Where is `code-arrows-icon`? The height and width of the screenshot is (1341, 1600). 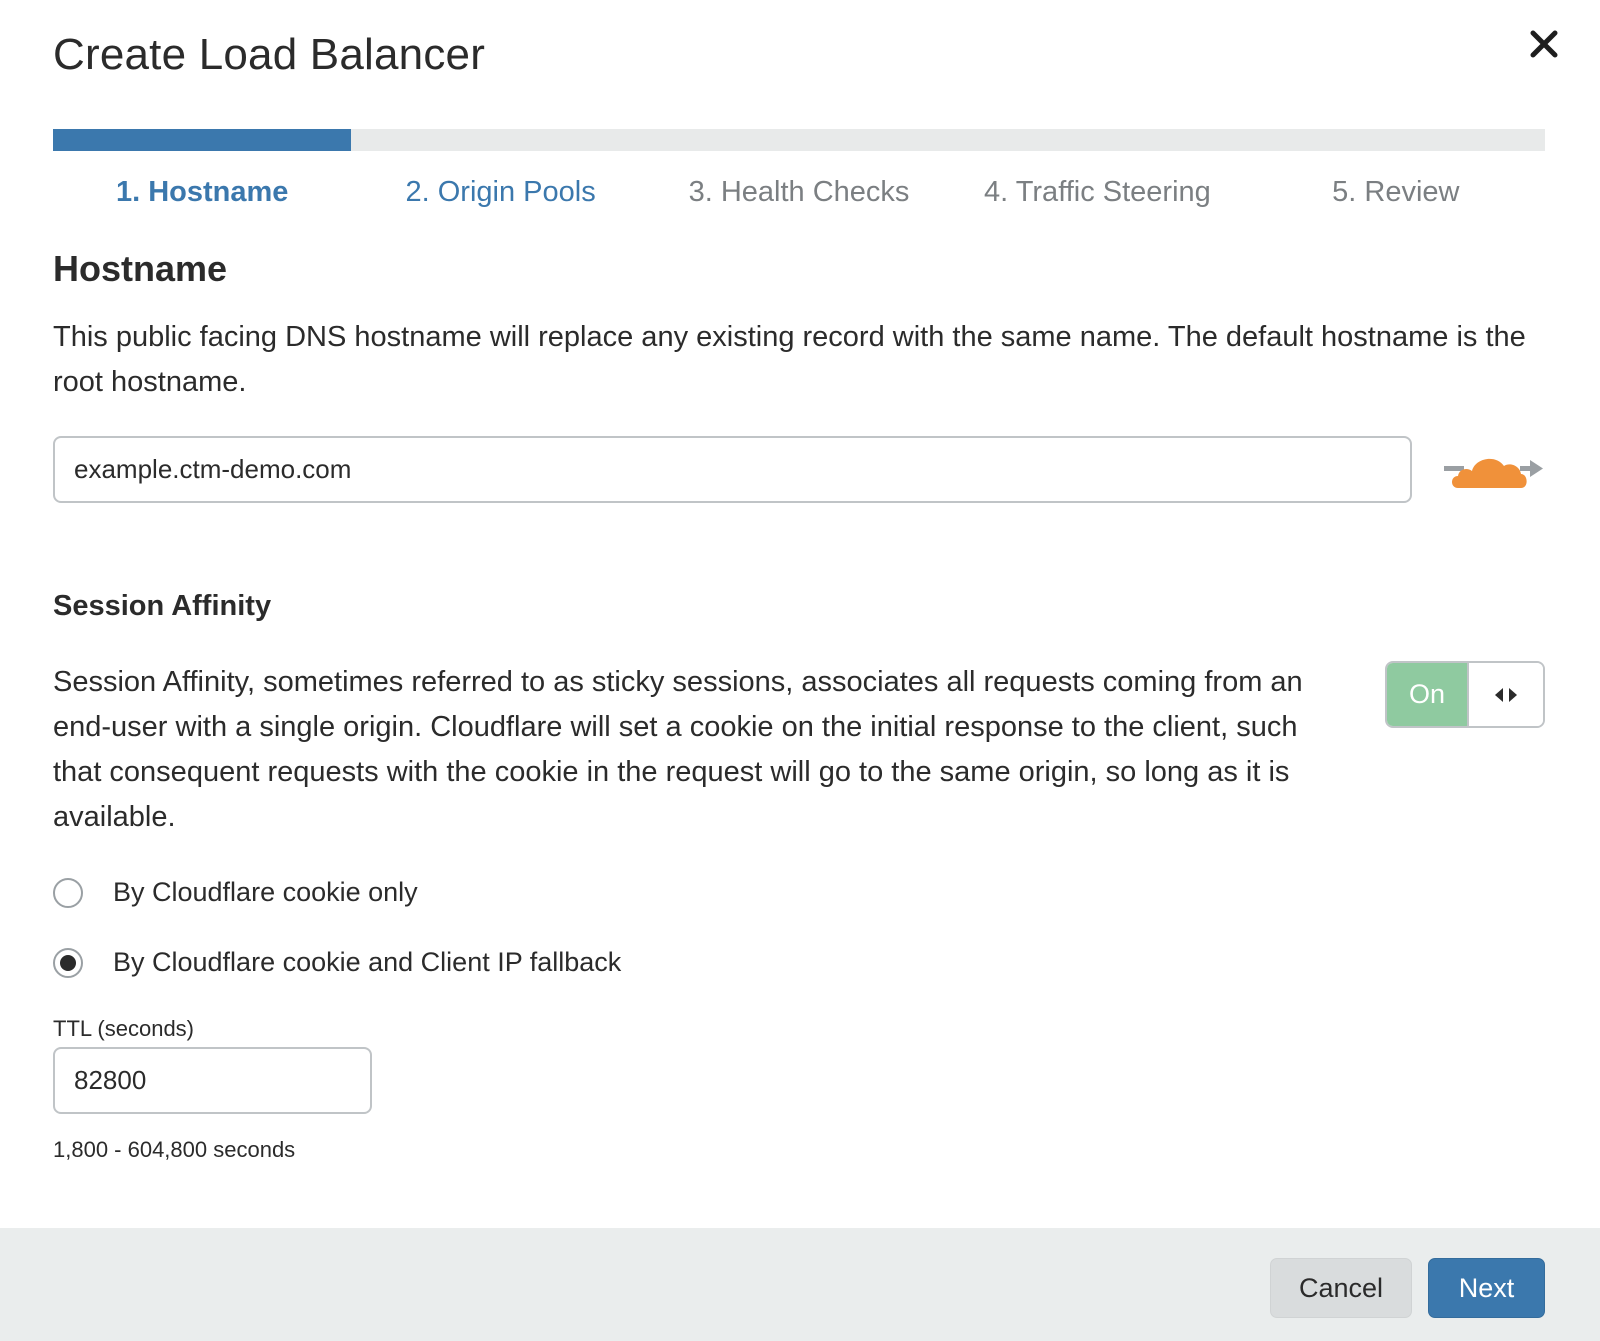 code-arrows-icon is located at coordinates (1506, 694).